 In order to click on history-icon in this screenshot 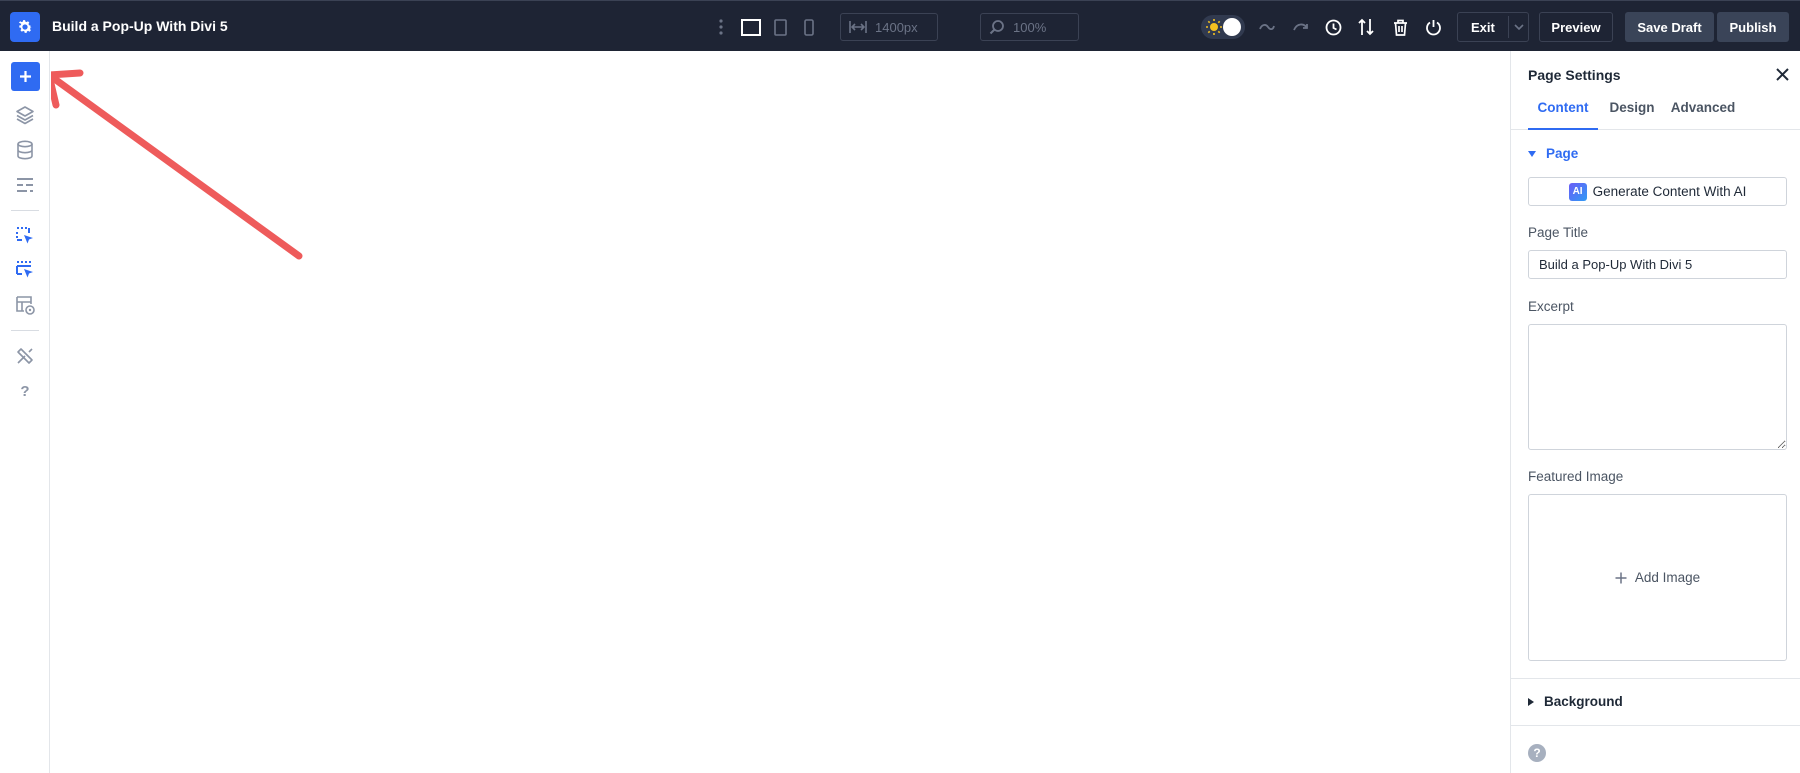, I will do `click(1333, 27)`.